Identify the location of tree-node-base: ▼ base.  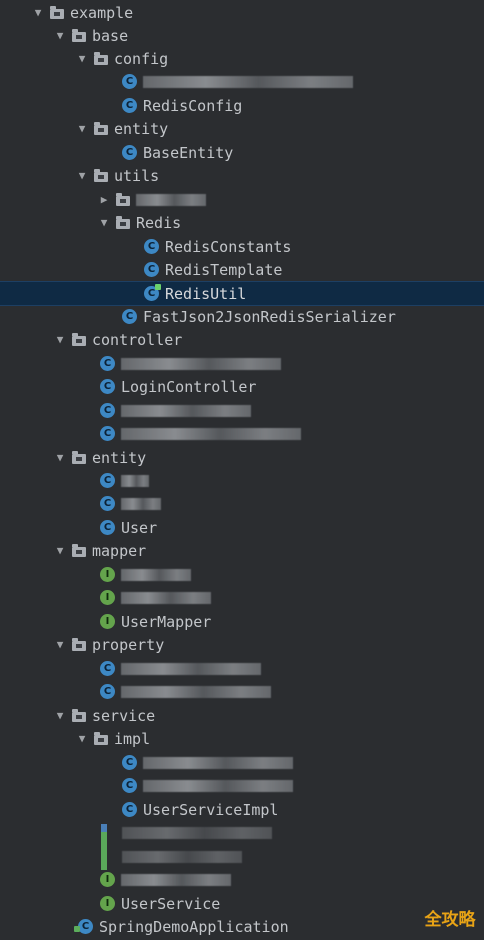
(242, 35).